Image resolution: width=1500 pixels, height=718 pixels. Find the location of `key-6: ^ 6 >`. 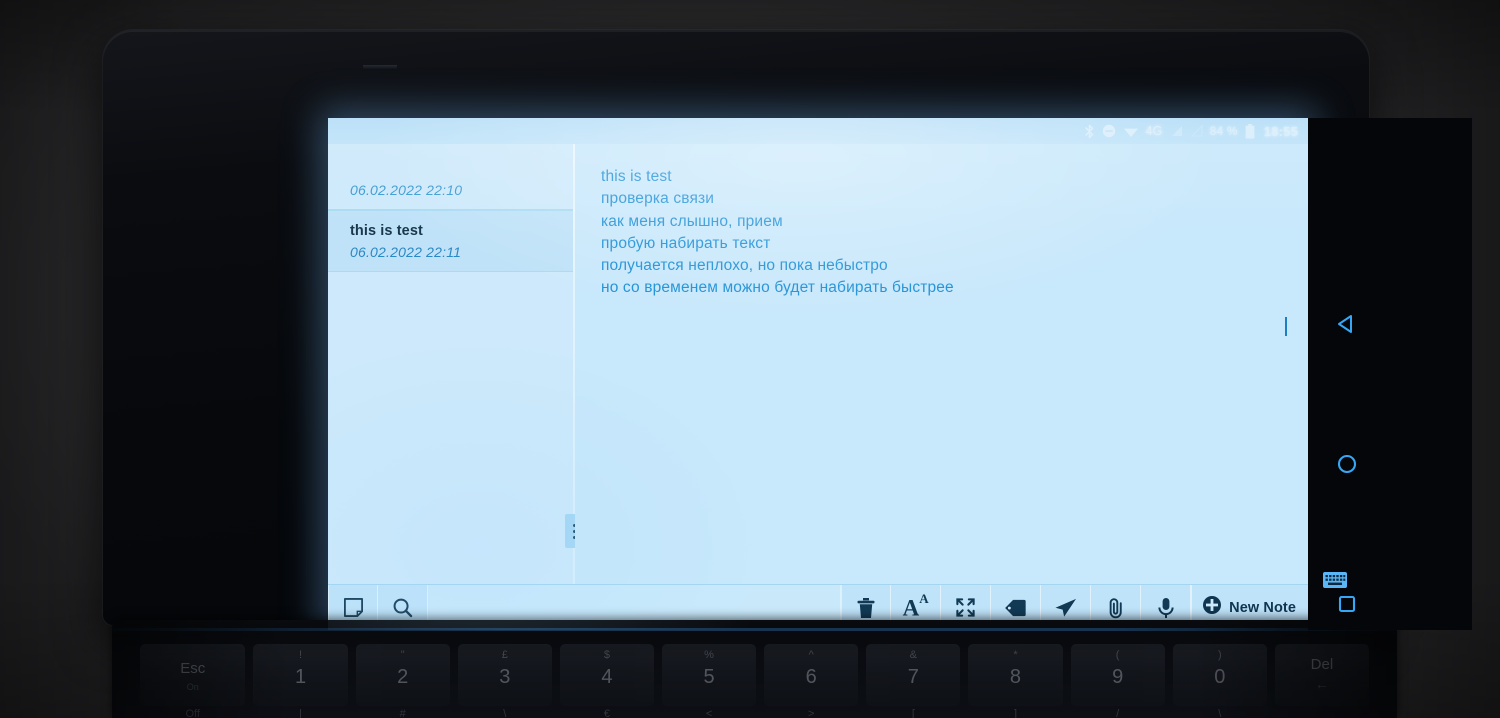

key-6: ^ 6 > is located at coordinates (811, 681).